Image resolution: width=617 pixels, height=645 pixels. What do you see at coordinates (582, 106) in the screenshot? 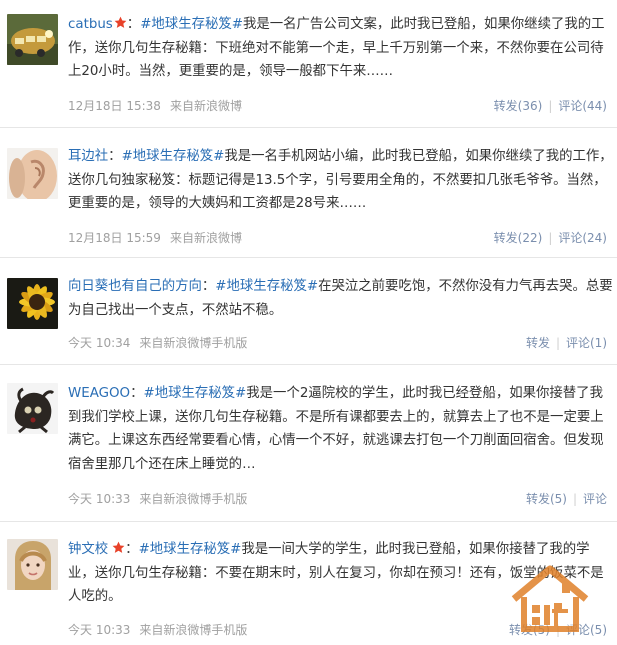
I see `comment-button: 评论(44)` at bounding box center [582, 106].